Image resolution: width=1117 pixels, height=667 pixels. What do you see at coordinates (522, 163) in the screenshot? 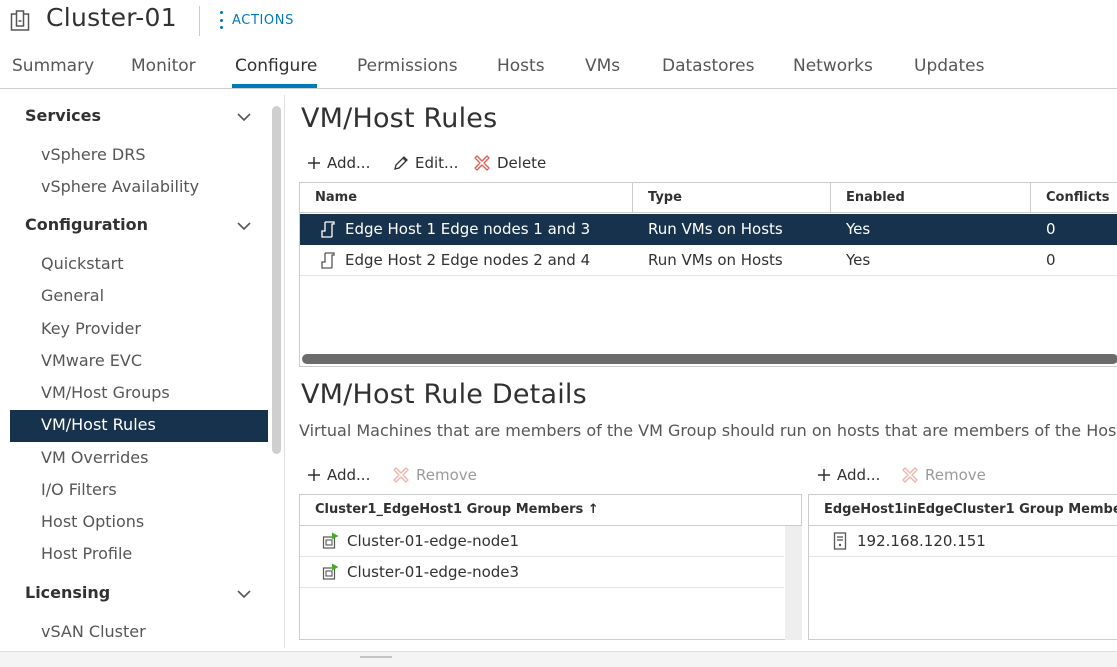
I see `delete-rule-label: Delete` at bounding box center [522, 163].